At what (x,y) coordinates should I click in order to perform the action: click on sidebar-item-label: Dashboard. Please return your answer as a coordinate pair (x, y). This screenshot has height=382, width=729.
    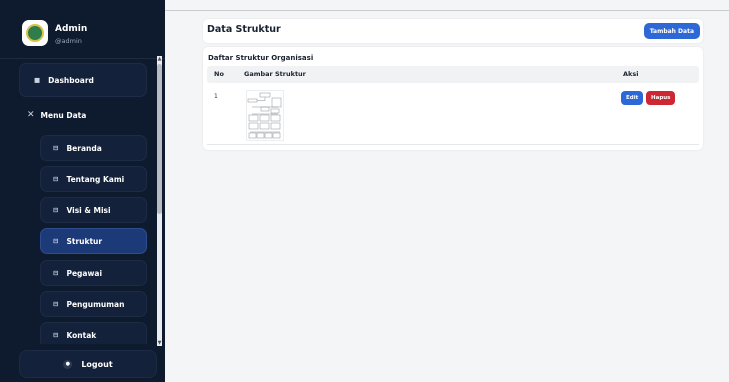
    Looking at the image, I should click on (71, 80).